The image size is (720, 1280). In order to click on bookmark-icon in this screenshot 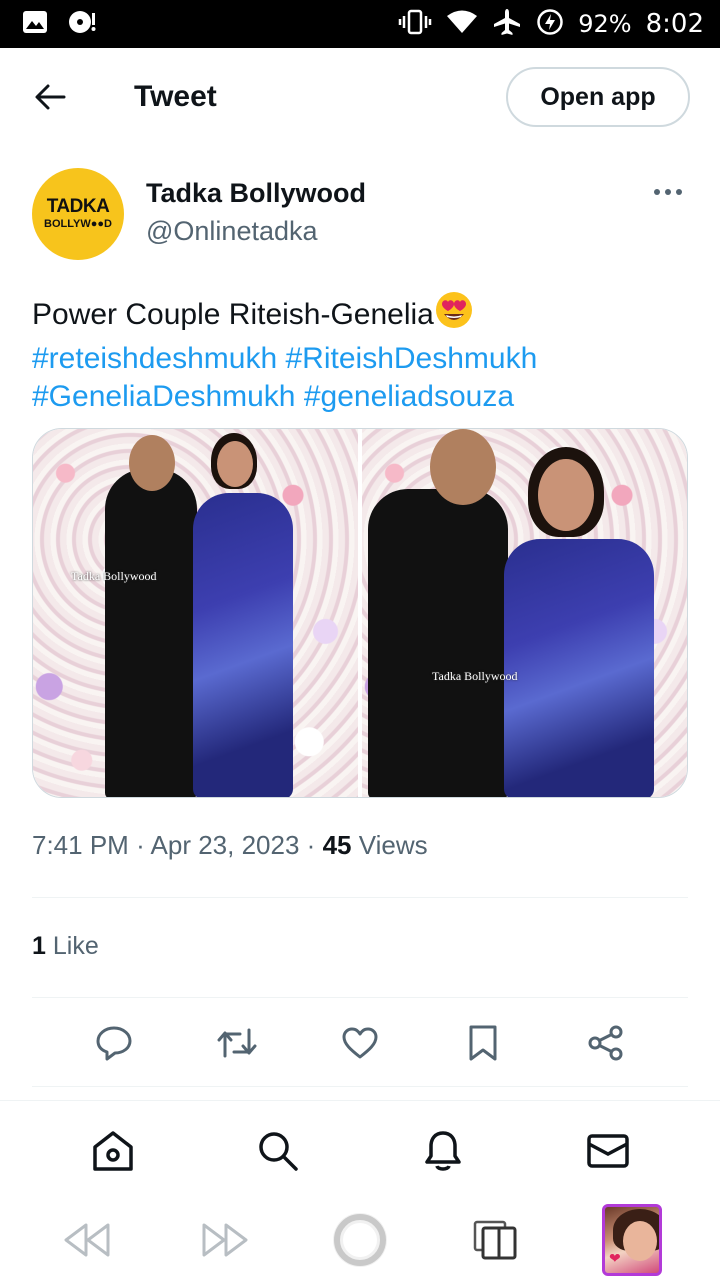, I will do `click(483, 1043)`.